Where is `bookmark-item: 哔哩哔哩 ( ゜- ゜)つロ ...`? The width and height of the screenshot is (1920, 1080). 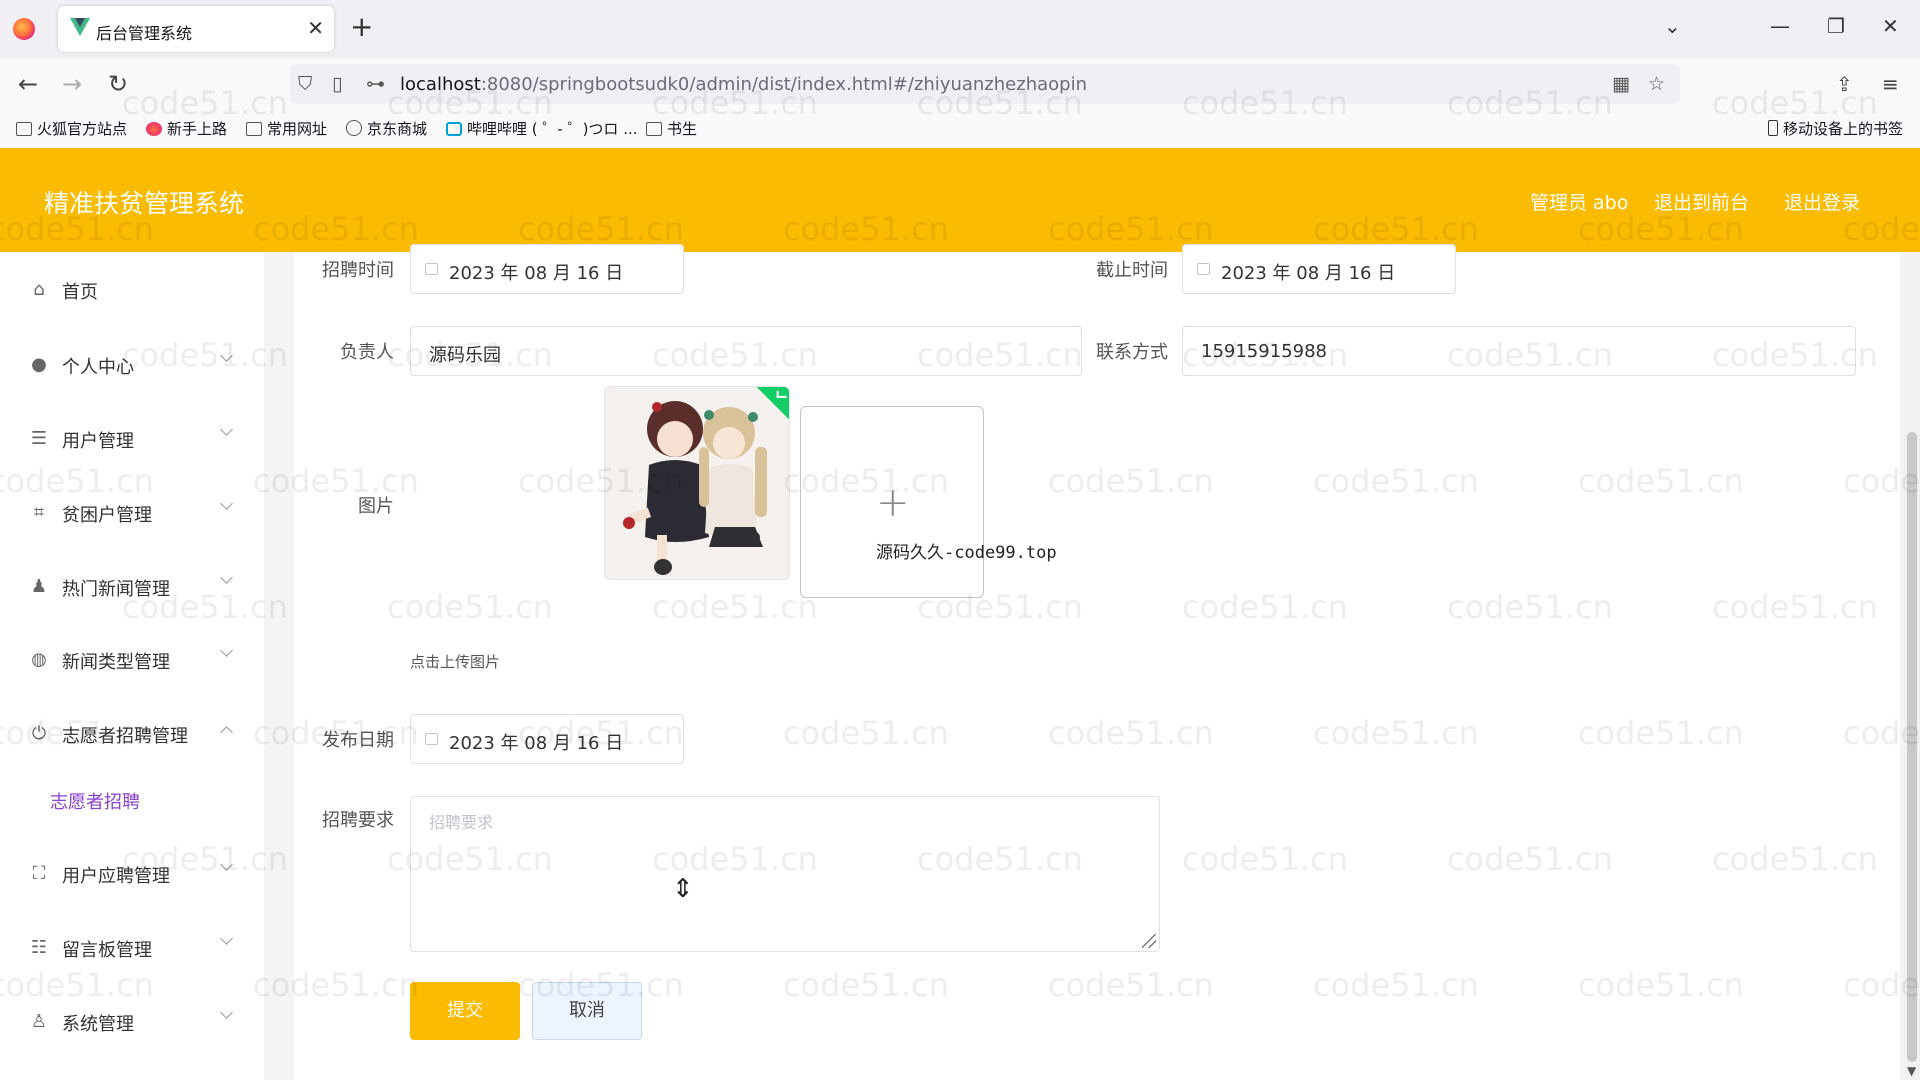
bookmark-item: 哔哩哔哩 ( ゜- ゜)つロ ... is located at coordinates (542, 128).